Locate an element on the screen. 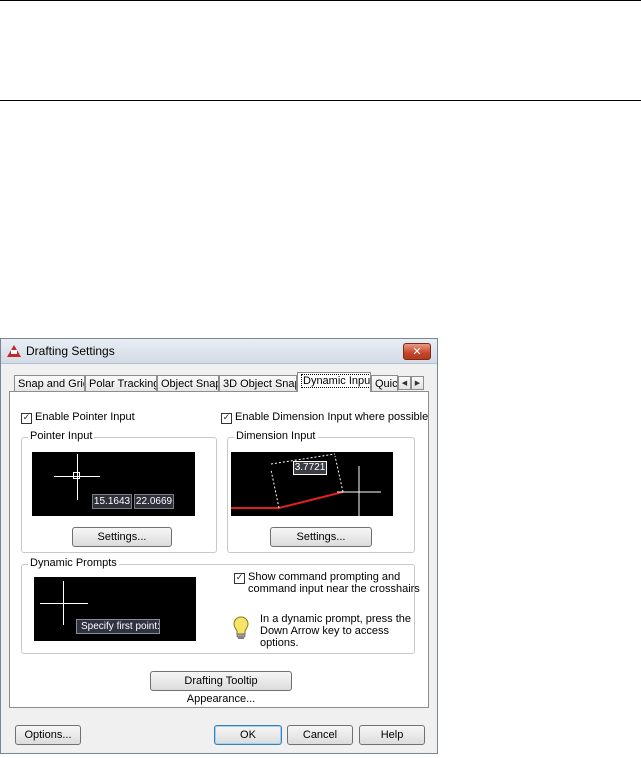  enable-dimension-input-checkbox: ✓ is located at coordinates (226, 418).